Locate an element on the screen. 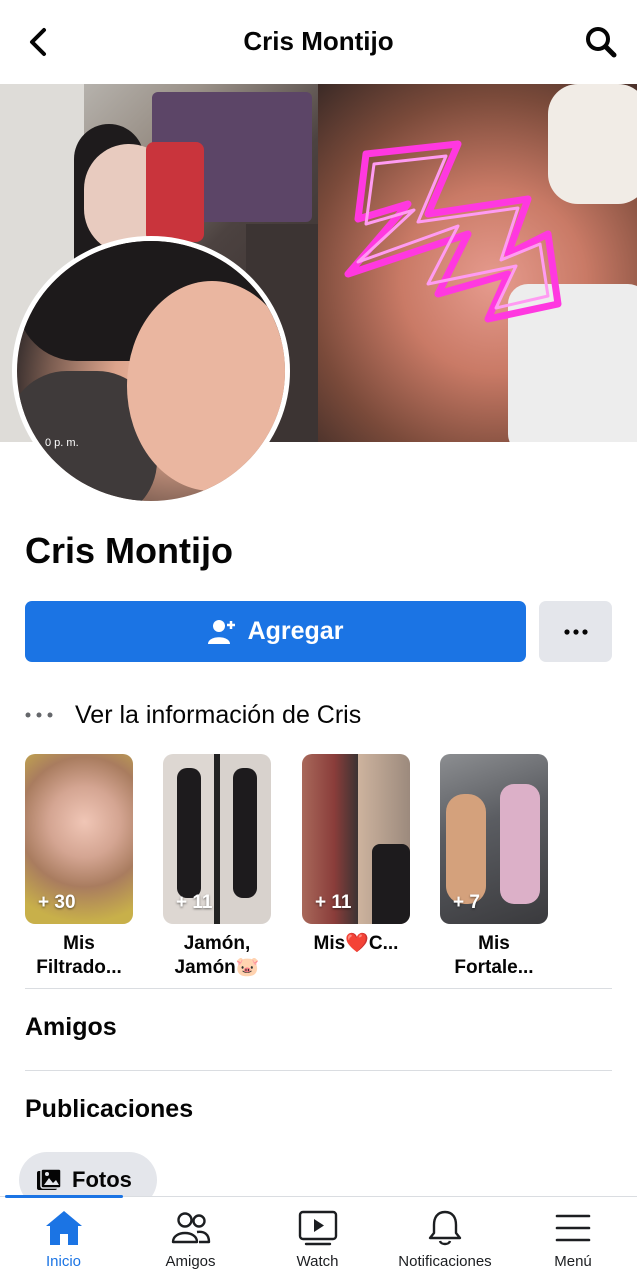 The height and width of the screenshot is (1280, 637). nav-label: Notificaciones is located at coordinates (445, 1261).